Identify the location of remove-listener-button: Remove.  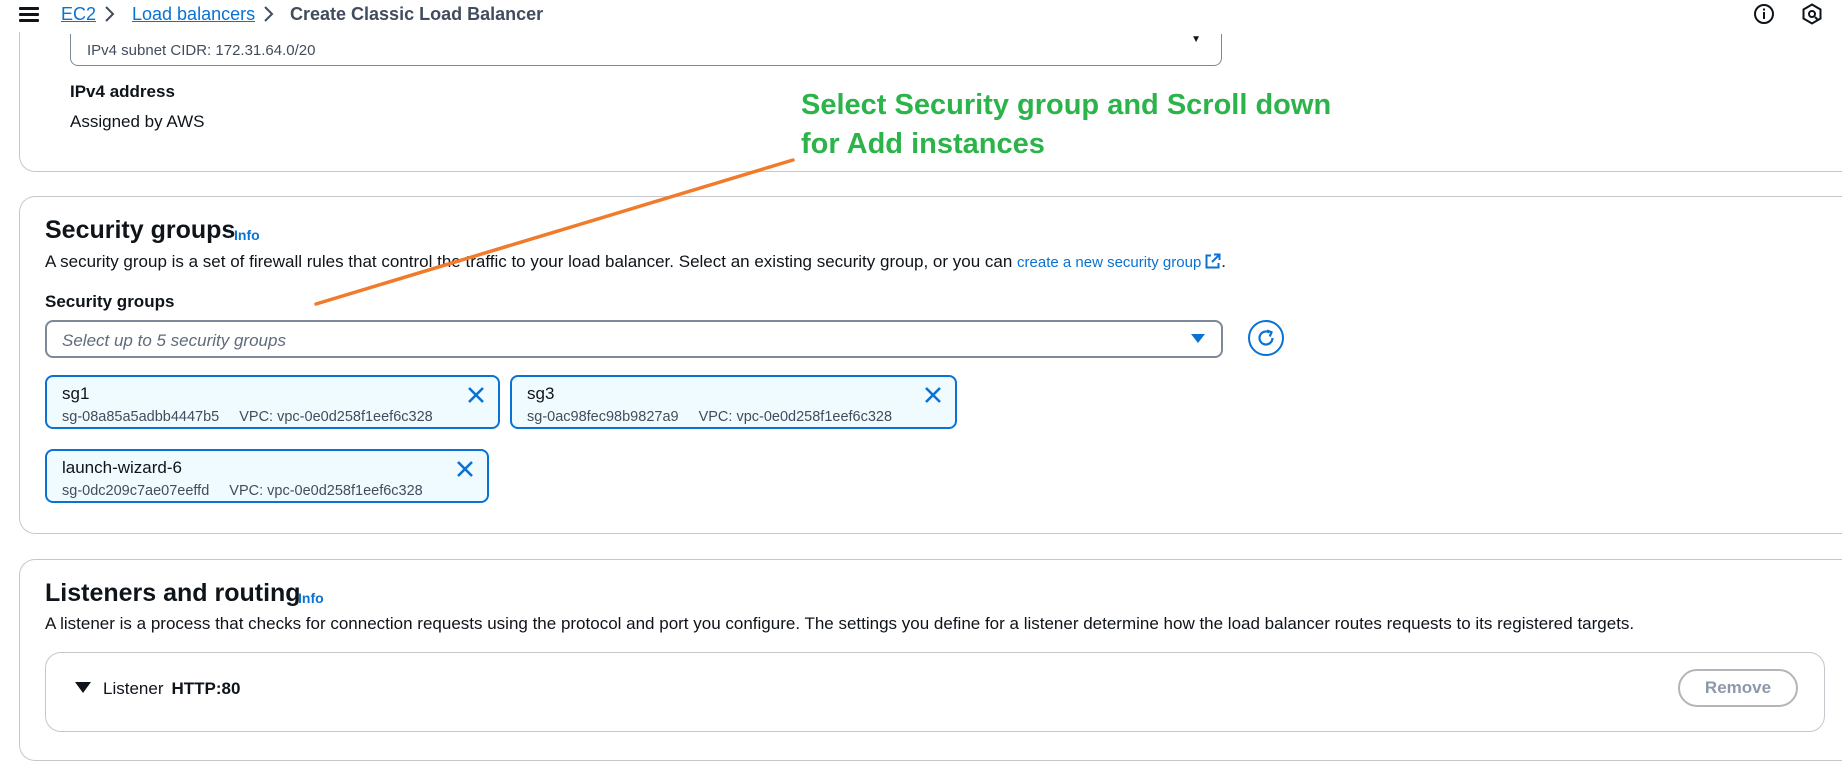
(1738, 688).